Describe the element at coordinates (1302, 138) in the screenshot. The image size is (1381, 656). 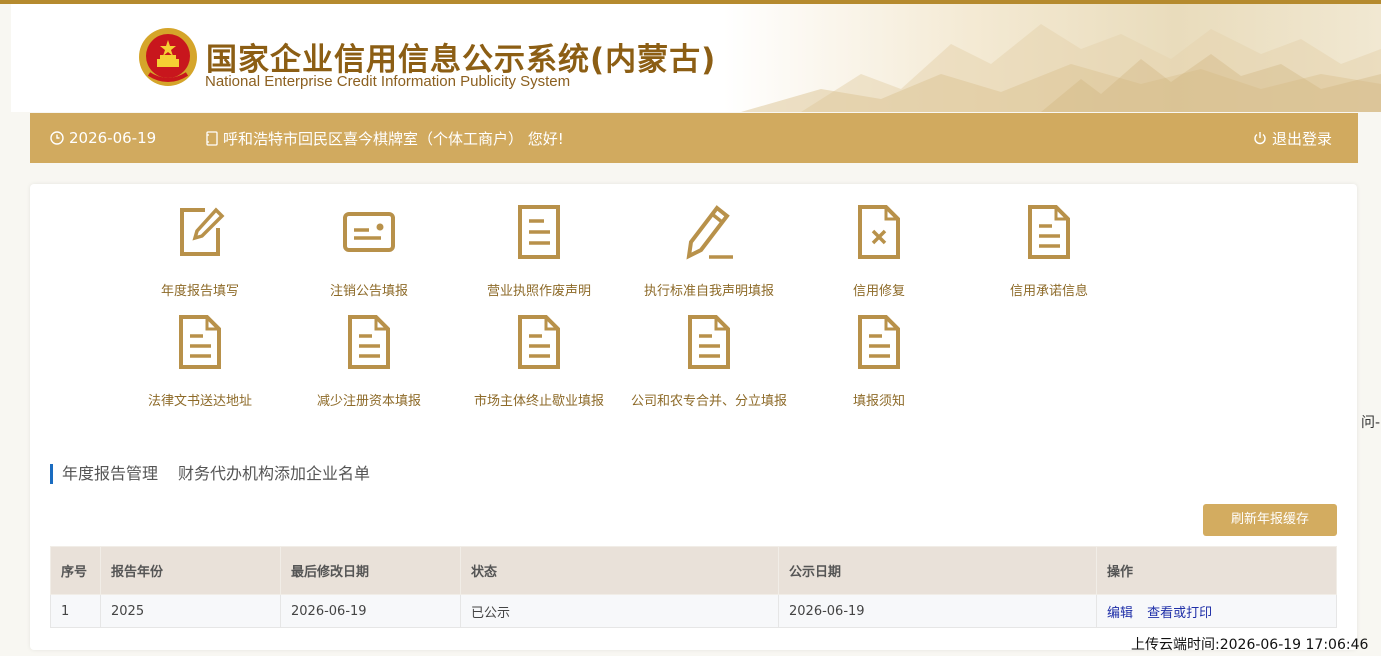
I see `logout-label: 退出登录` at that location.